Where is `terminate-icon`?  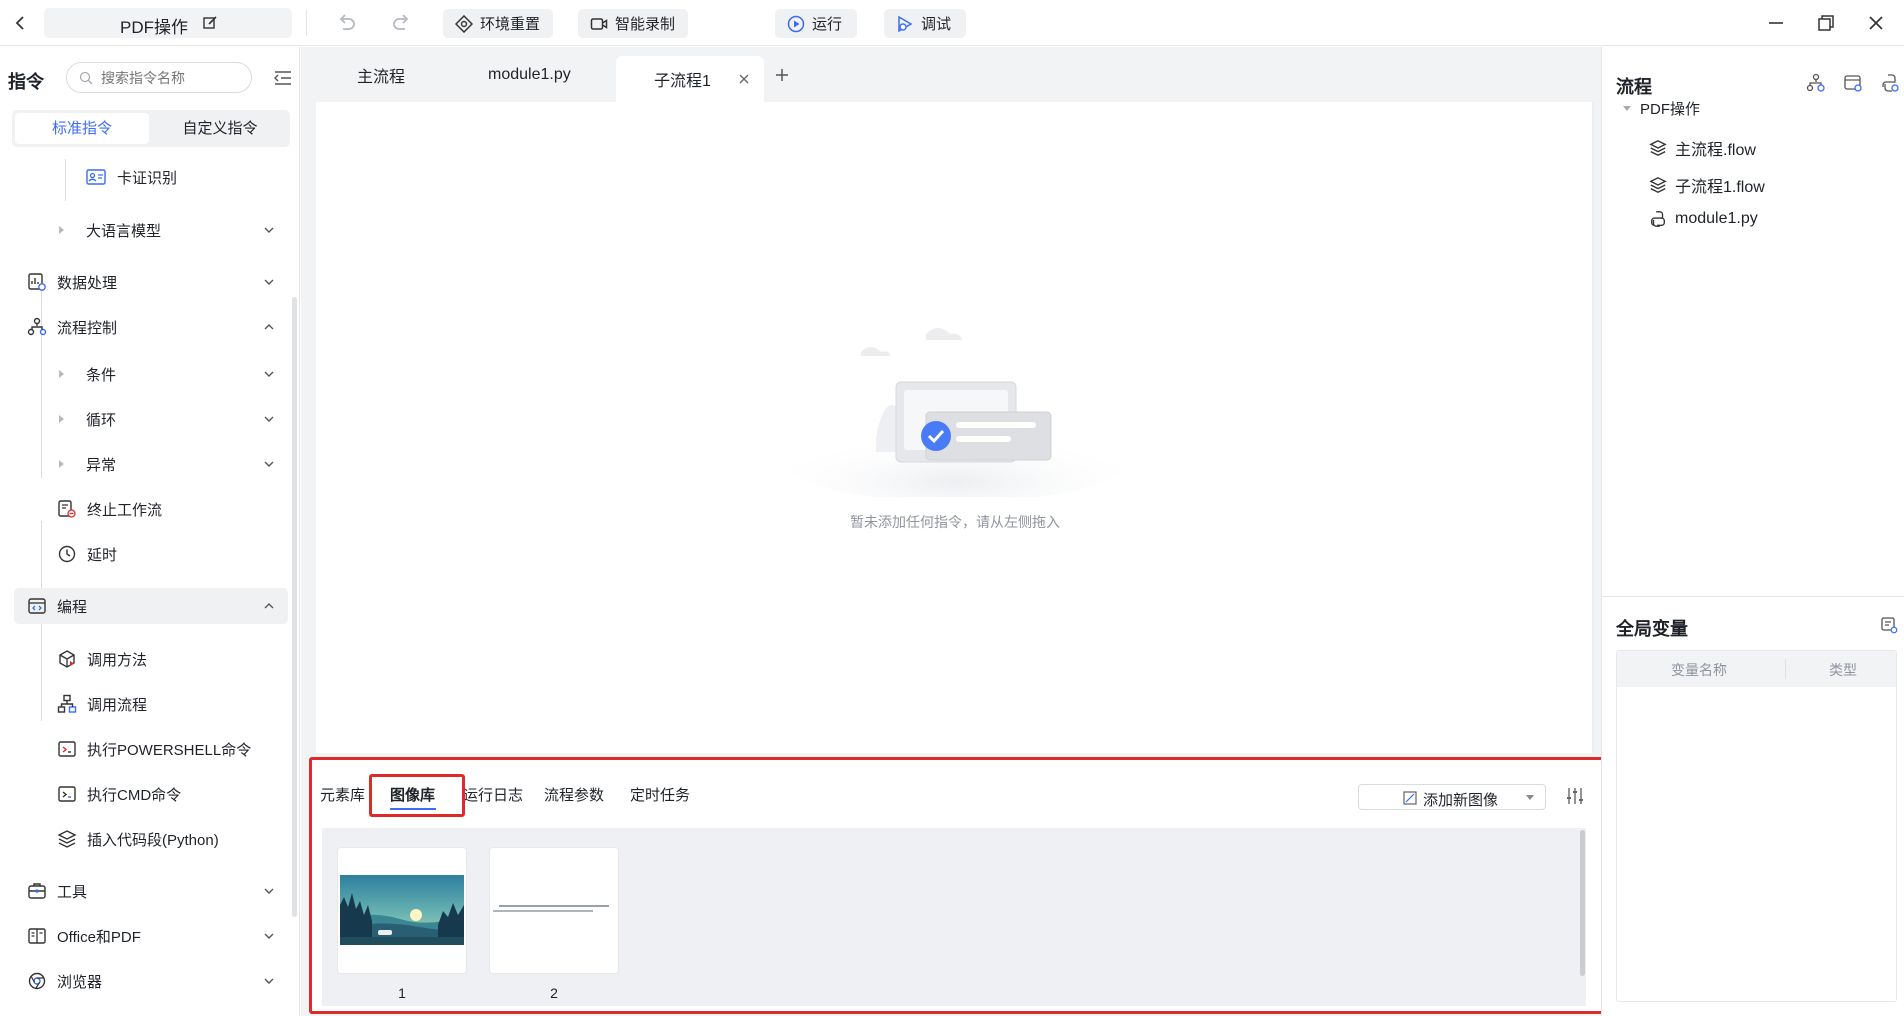
terminate-icon is located at coordinates (67, 509).